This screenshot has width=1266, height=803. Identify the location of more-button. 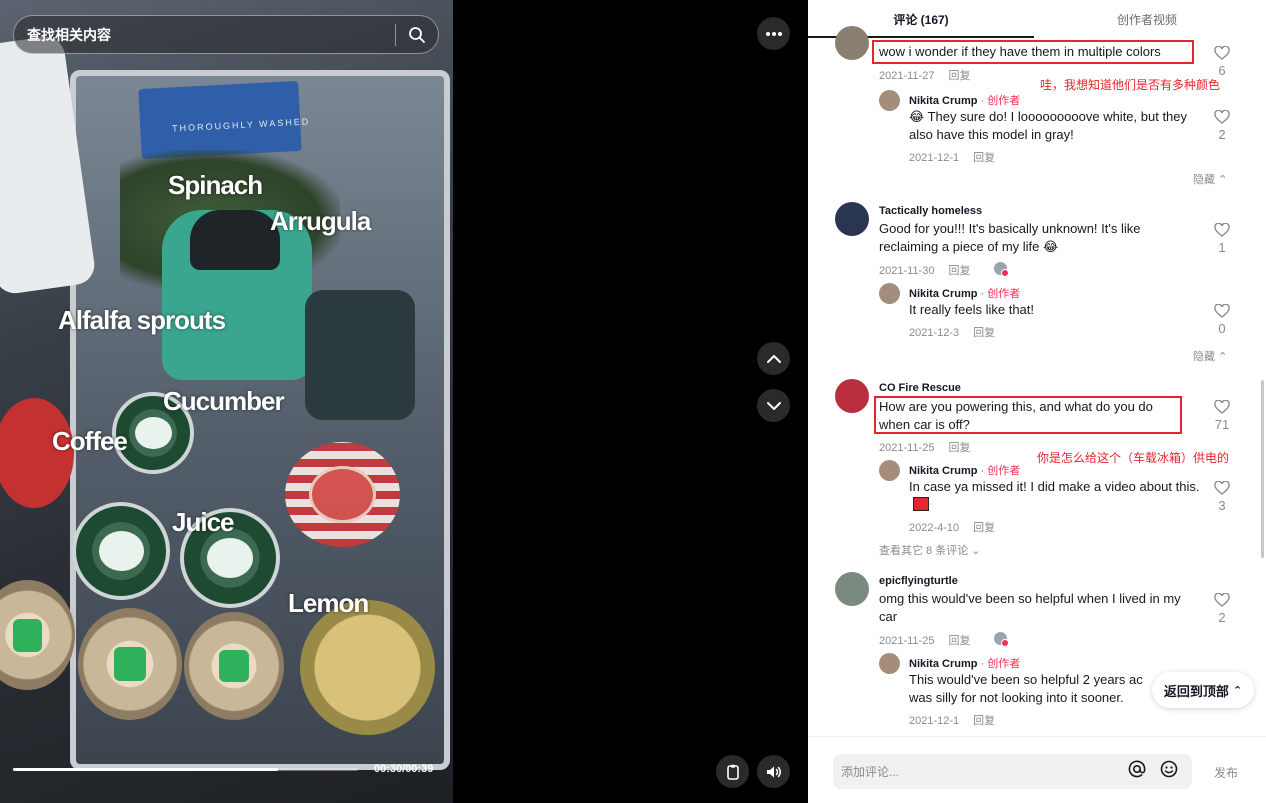
(773, 33).